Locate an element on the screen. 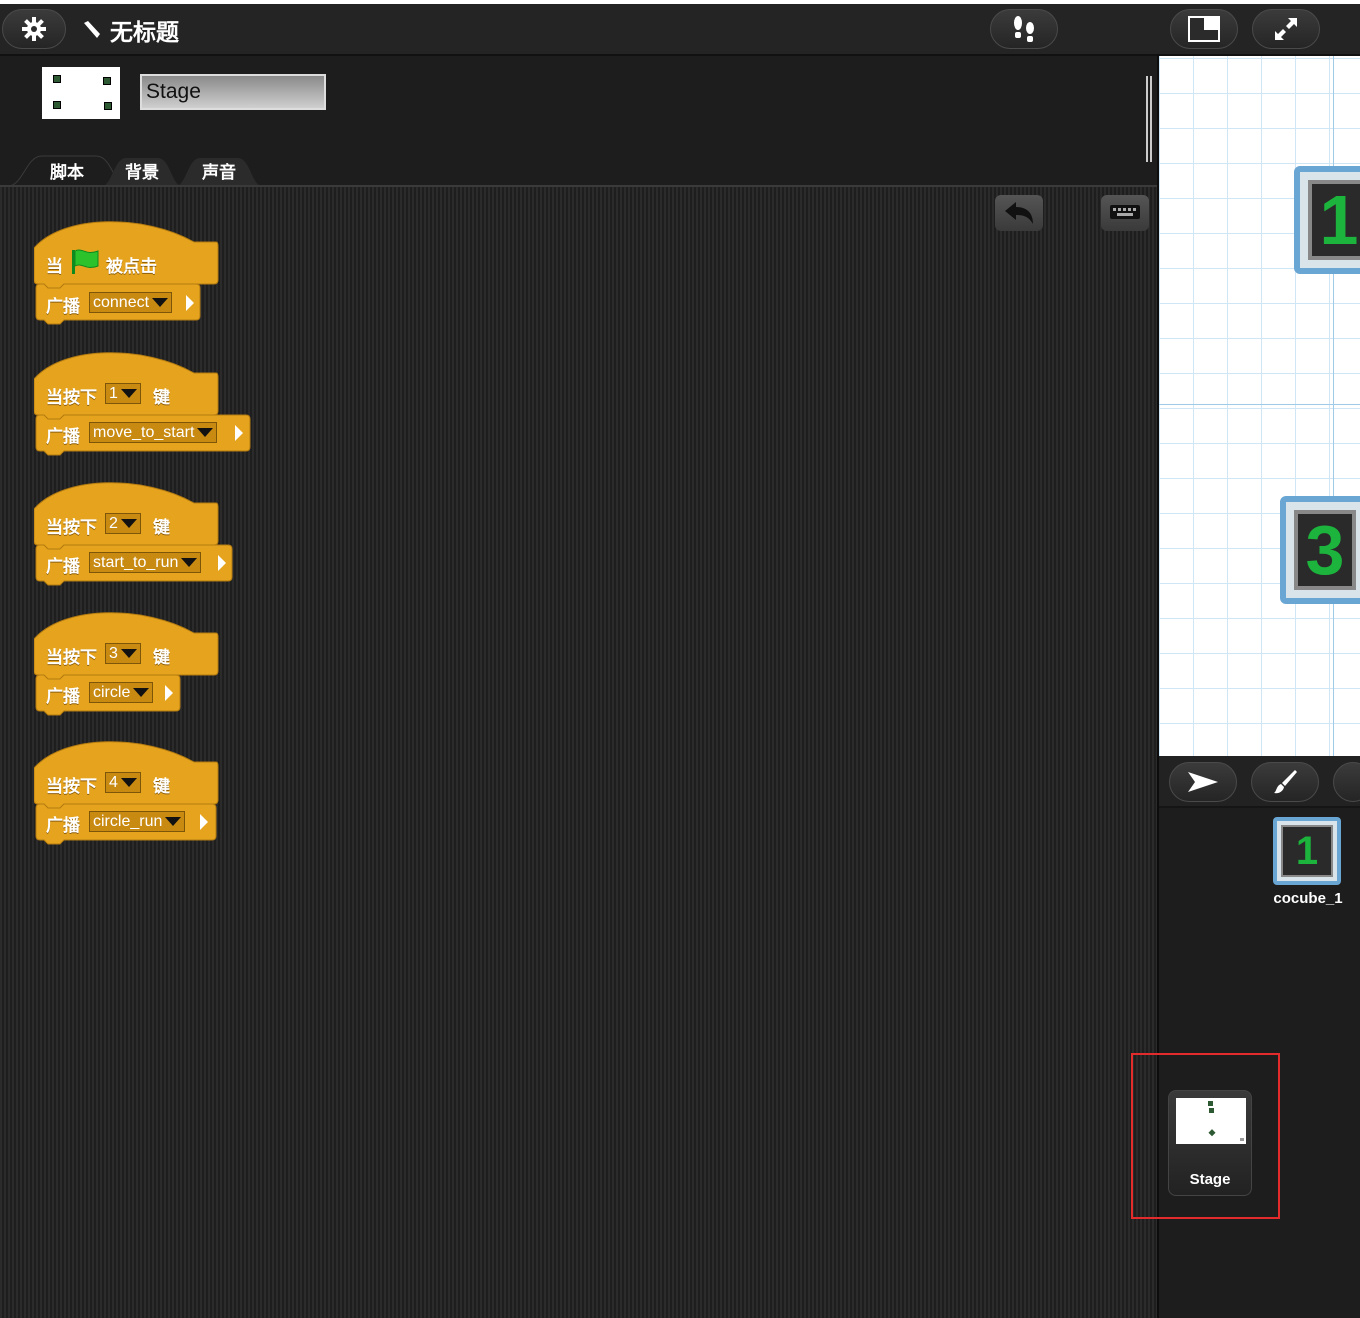 This screenshot has height=1318, width=1360. settings-button is located at coordinates (34, 29).